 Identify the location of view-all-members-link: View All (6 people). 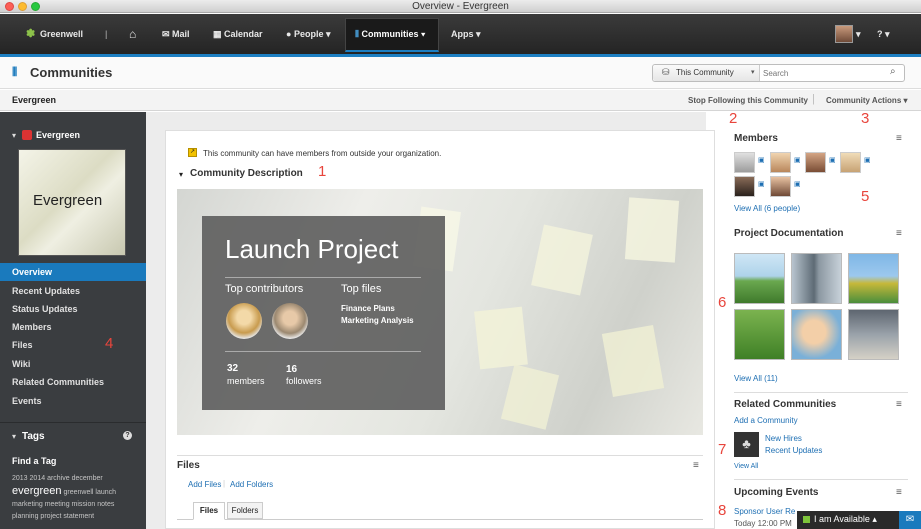
(767, 208).